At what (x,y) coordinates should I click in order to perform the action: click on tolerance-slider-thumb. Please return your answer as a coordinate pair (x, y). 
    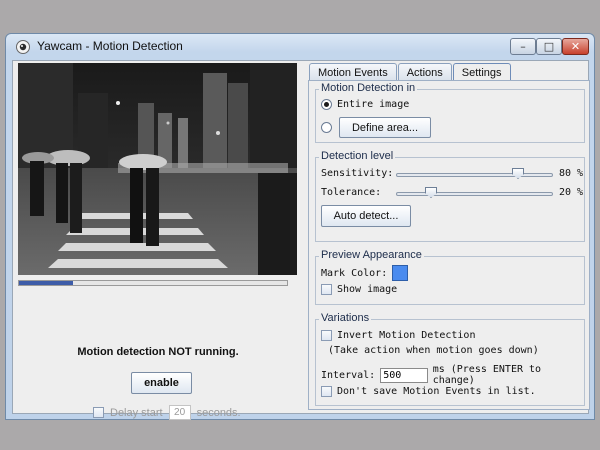
    Looking at the image, I should click on (431, 192).